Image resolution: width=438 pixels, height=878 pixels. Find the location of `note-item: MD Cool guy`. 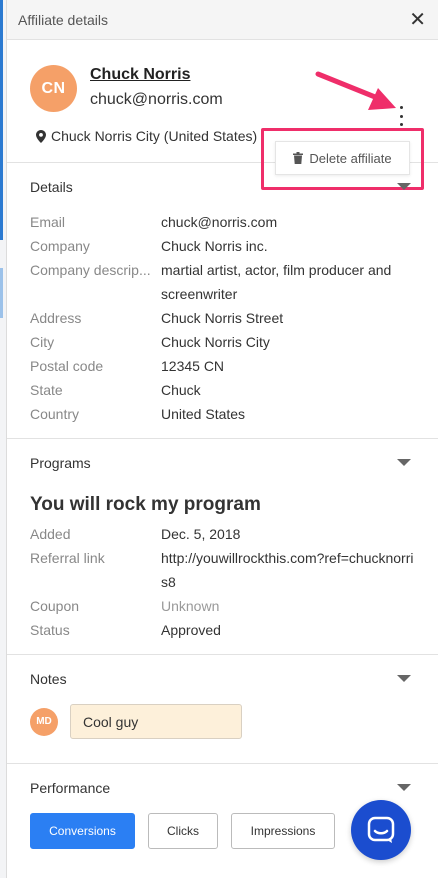

note-item: MD Cool guy is located at coordinates (222, 732).